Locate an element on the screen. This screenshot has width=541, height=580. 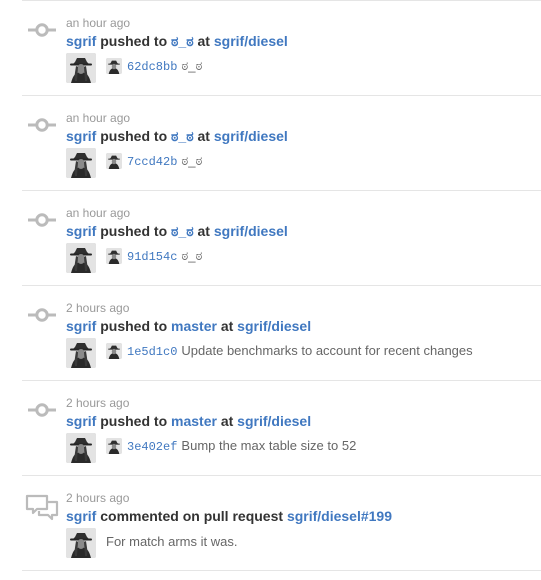
comment-body: For match arms it was. is located at coordinates (172, 541).